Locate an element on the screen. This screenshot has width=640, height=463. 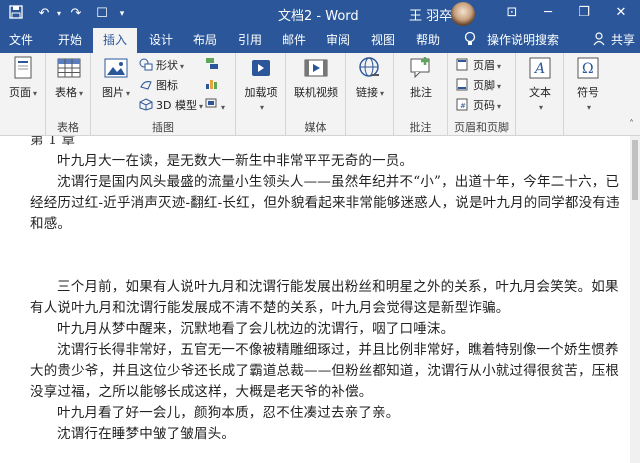
3d-models-label: 3D 模型 is located at coordinates (176, 105).